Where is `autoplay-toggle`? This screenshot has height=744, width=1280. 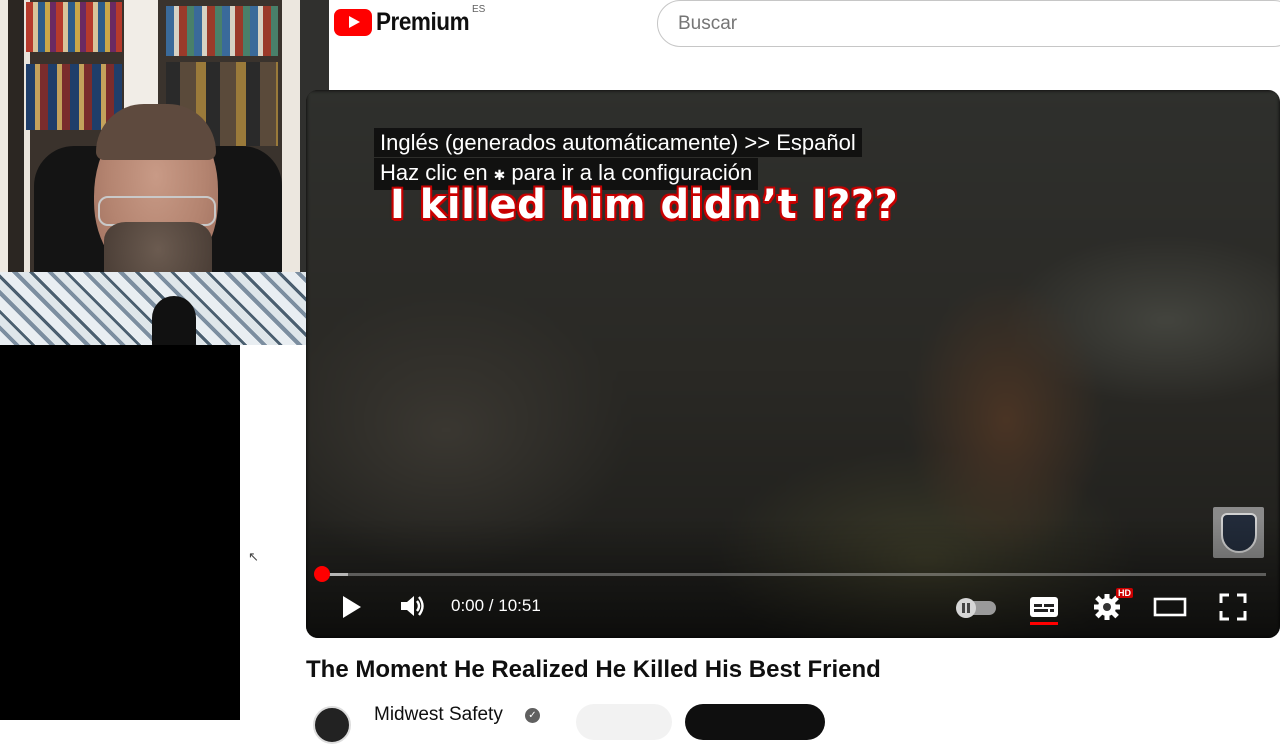 autoplay-toggle is located at coordinates (976, 610).